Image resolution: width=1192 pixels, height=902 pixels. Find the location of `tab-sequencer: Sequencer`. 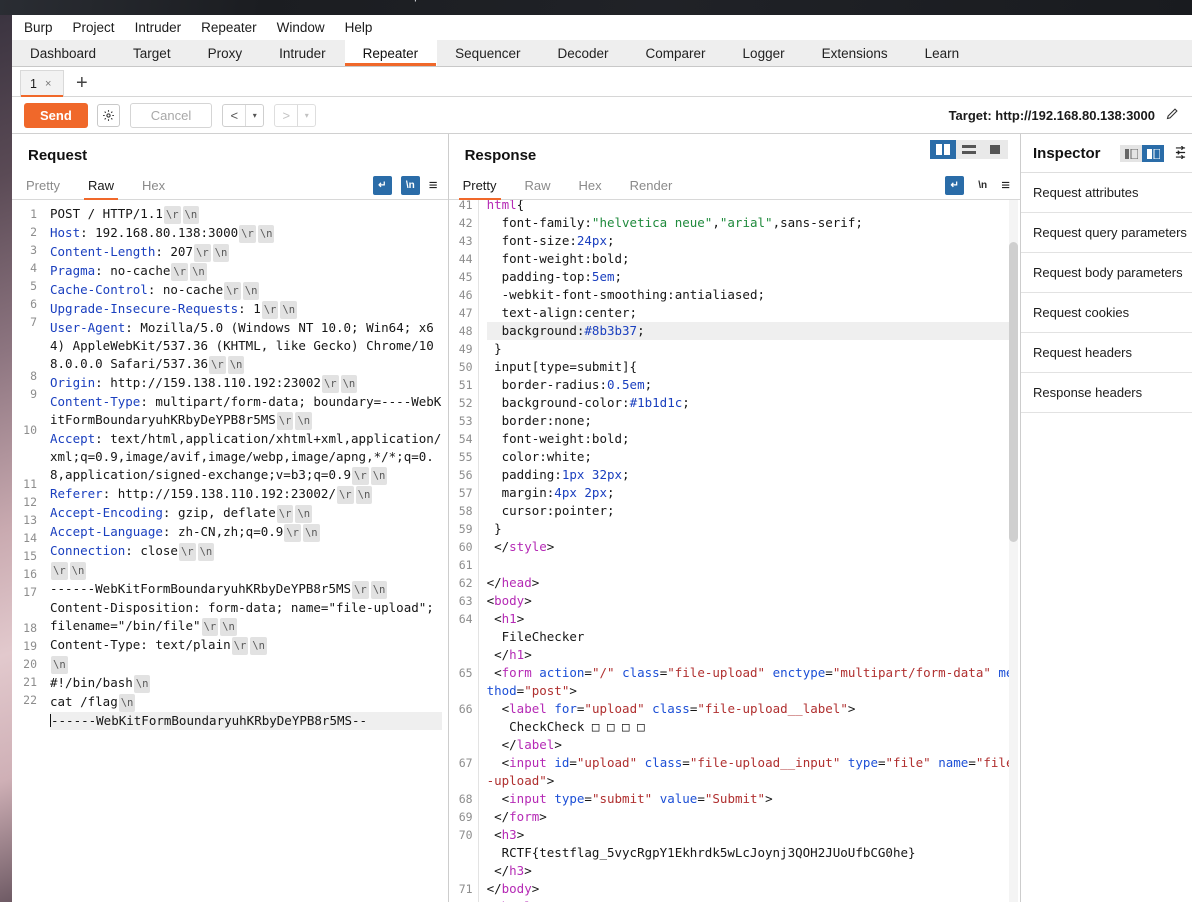

tab-sequencer: Sequencer is located at coordinates (488, 53).